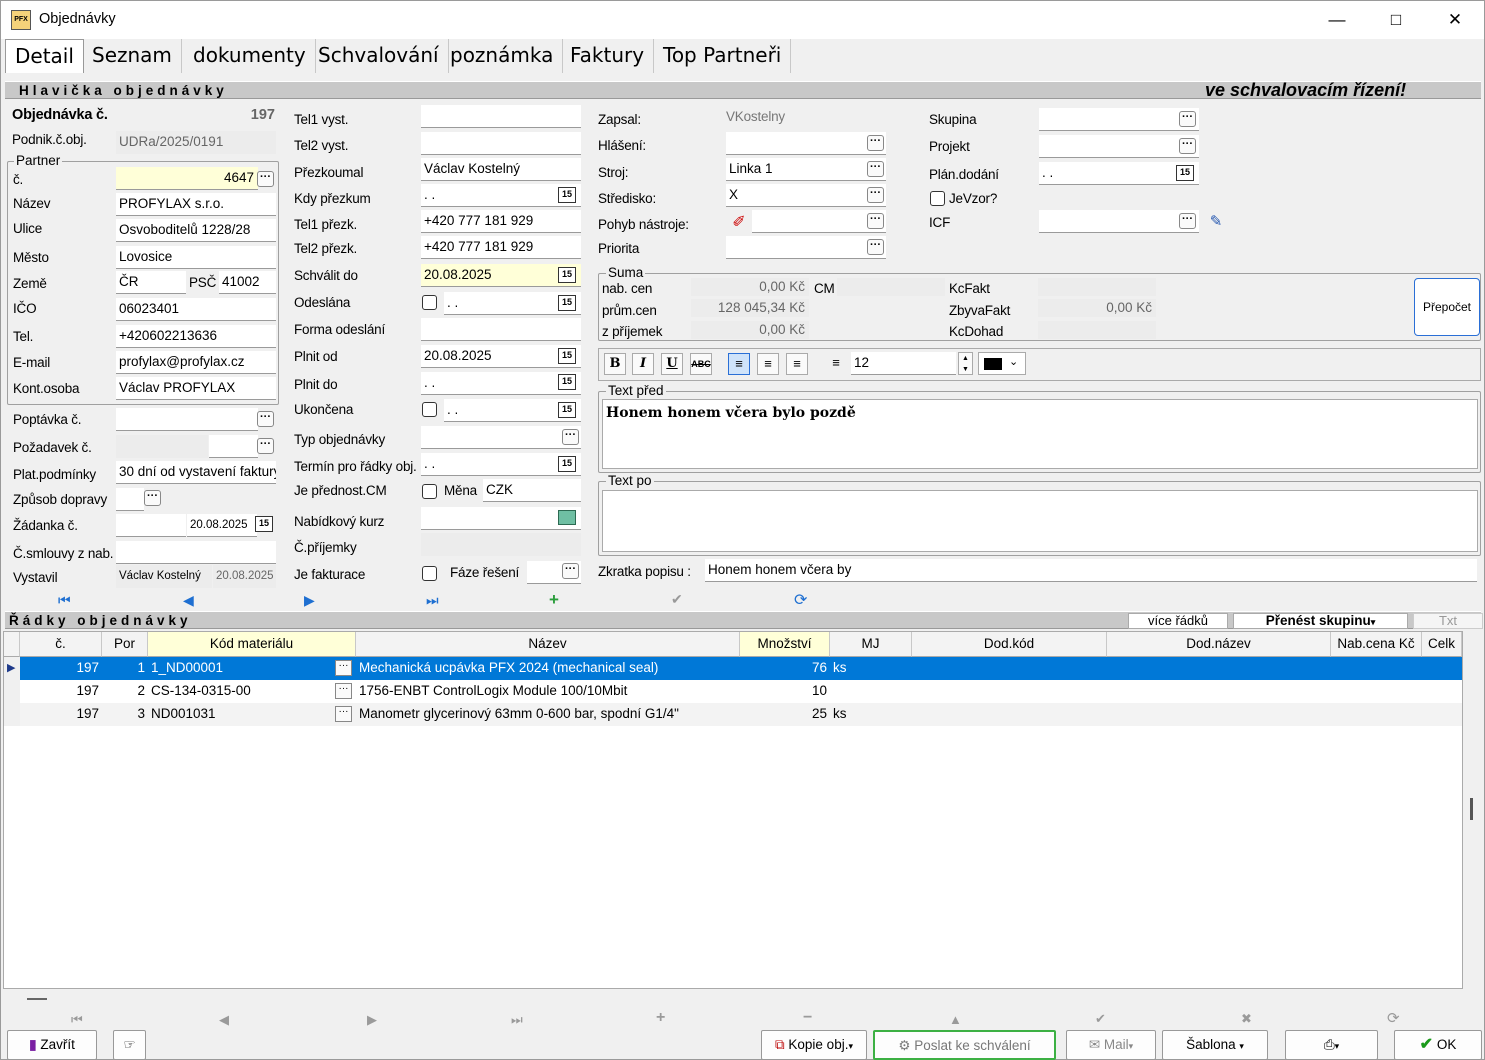  Describe the element at coordinates (1448, 621) in the screenshot. I see `txt-button: Txt` at that location.